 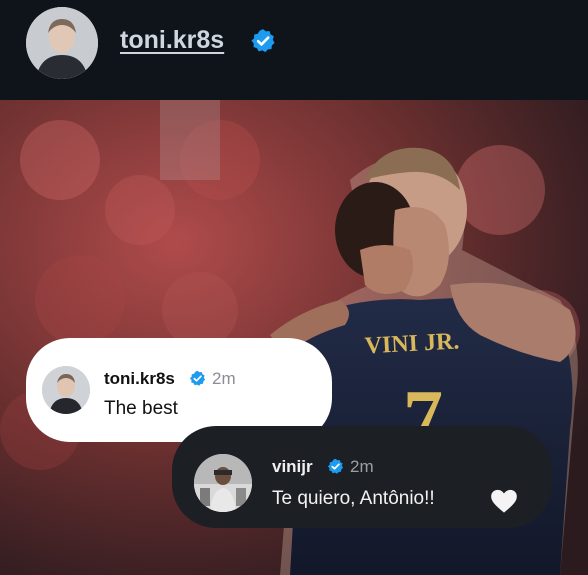 I want to click on comment-text: Te quiero, Antônio!!, so click(x=353, y=498).